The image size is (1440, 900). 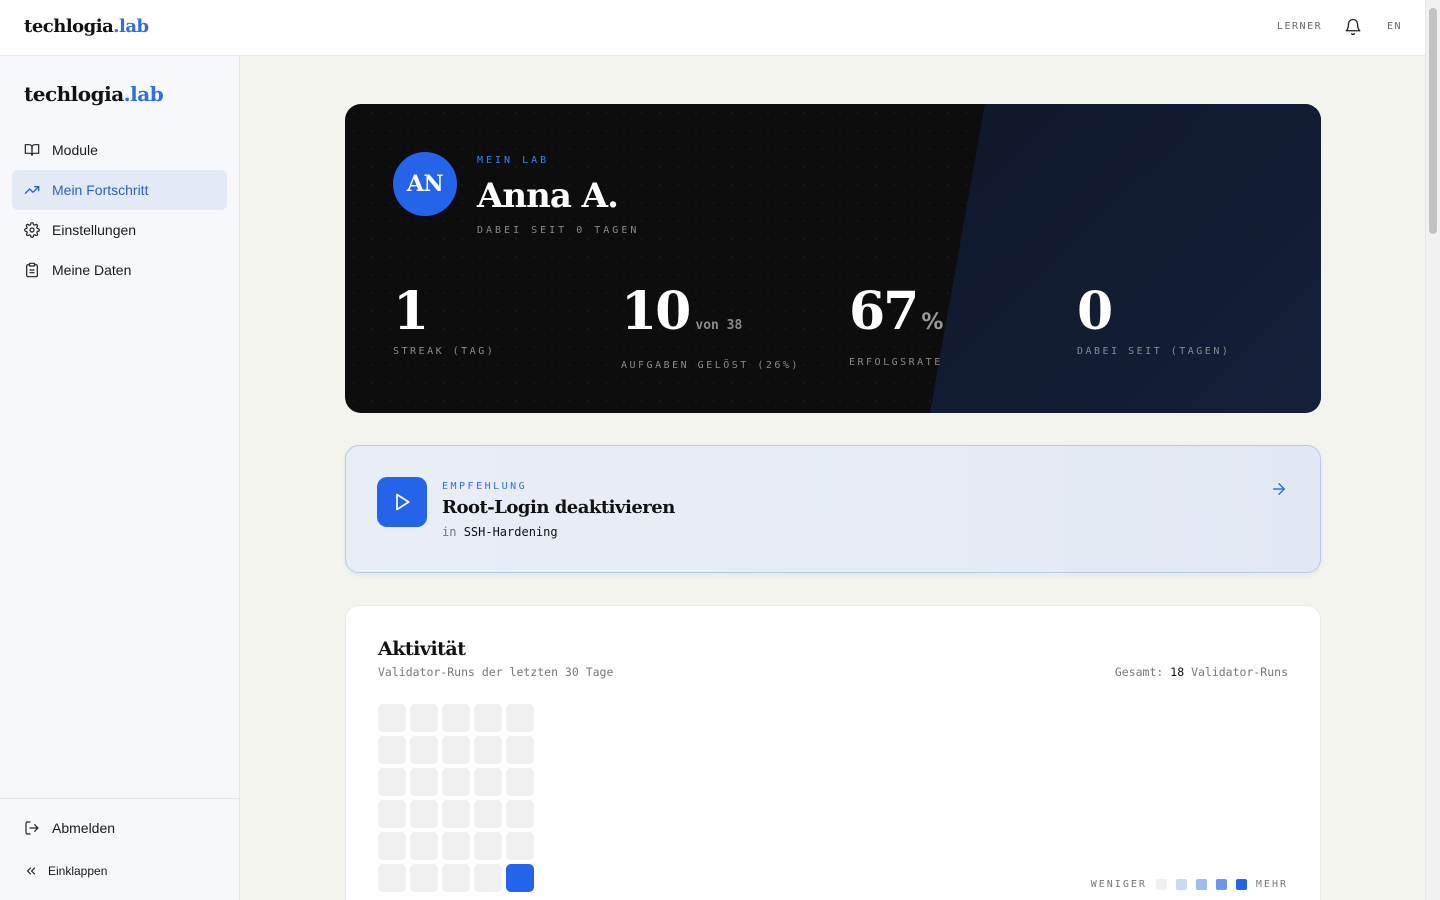 I want to click on stat-success-rate: 67% ERFOLGSRATE, so click(x=896, y=325).